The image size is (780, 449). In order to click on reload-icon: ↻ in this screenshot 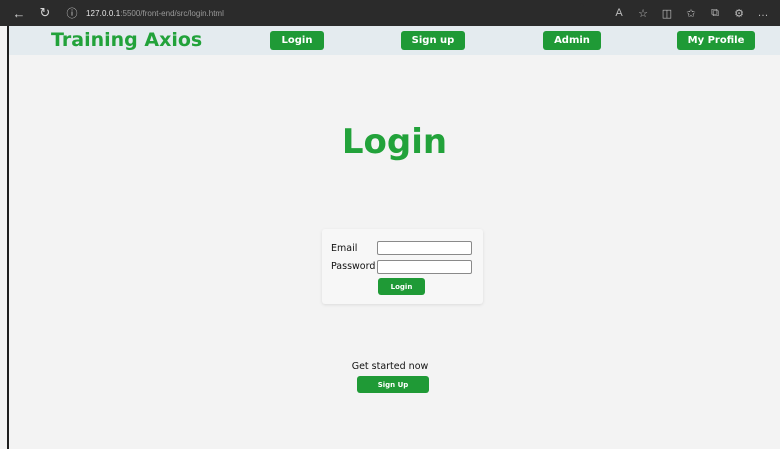, I will do `click(45, 13)`.